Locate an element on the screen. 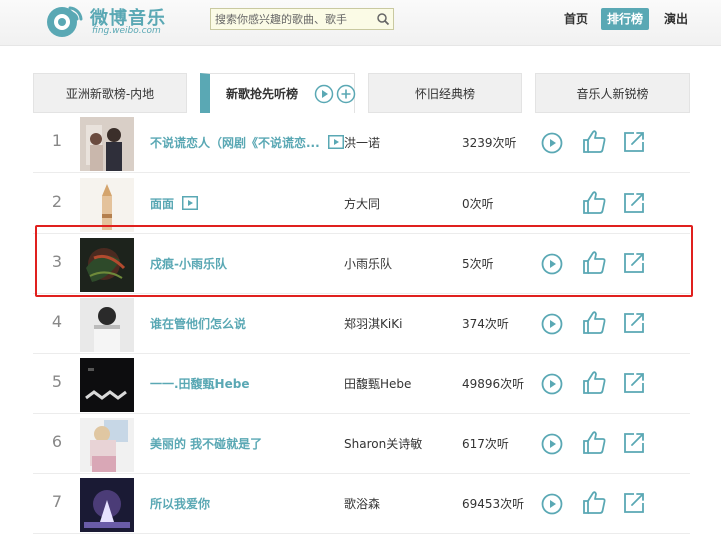  song-row: 6 美丽的 我不碰就是了 Sharon关诗敏 617次听 is located at coordinates (361, 444).